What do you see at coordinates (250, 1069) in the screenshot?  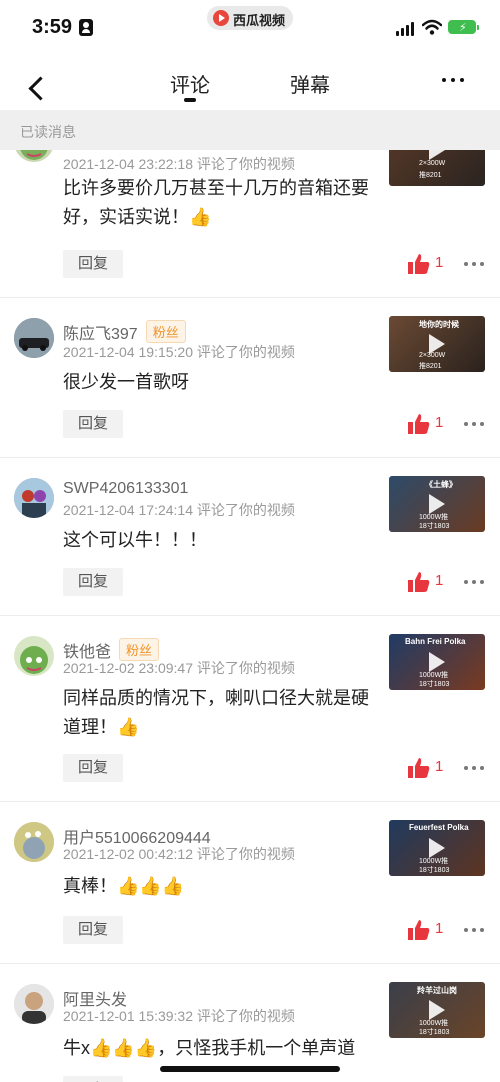 I see `home-indicator` at bounding box center [250, 1069].